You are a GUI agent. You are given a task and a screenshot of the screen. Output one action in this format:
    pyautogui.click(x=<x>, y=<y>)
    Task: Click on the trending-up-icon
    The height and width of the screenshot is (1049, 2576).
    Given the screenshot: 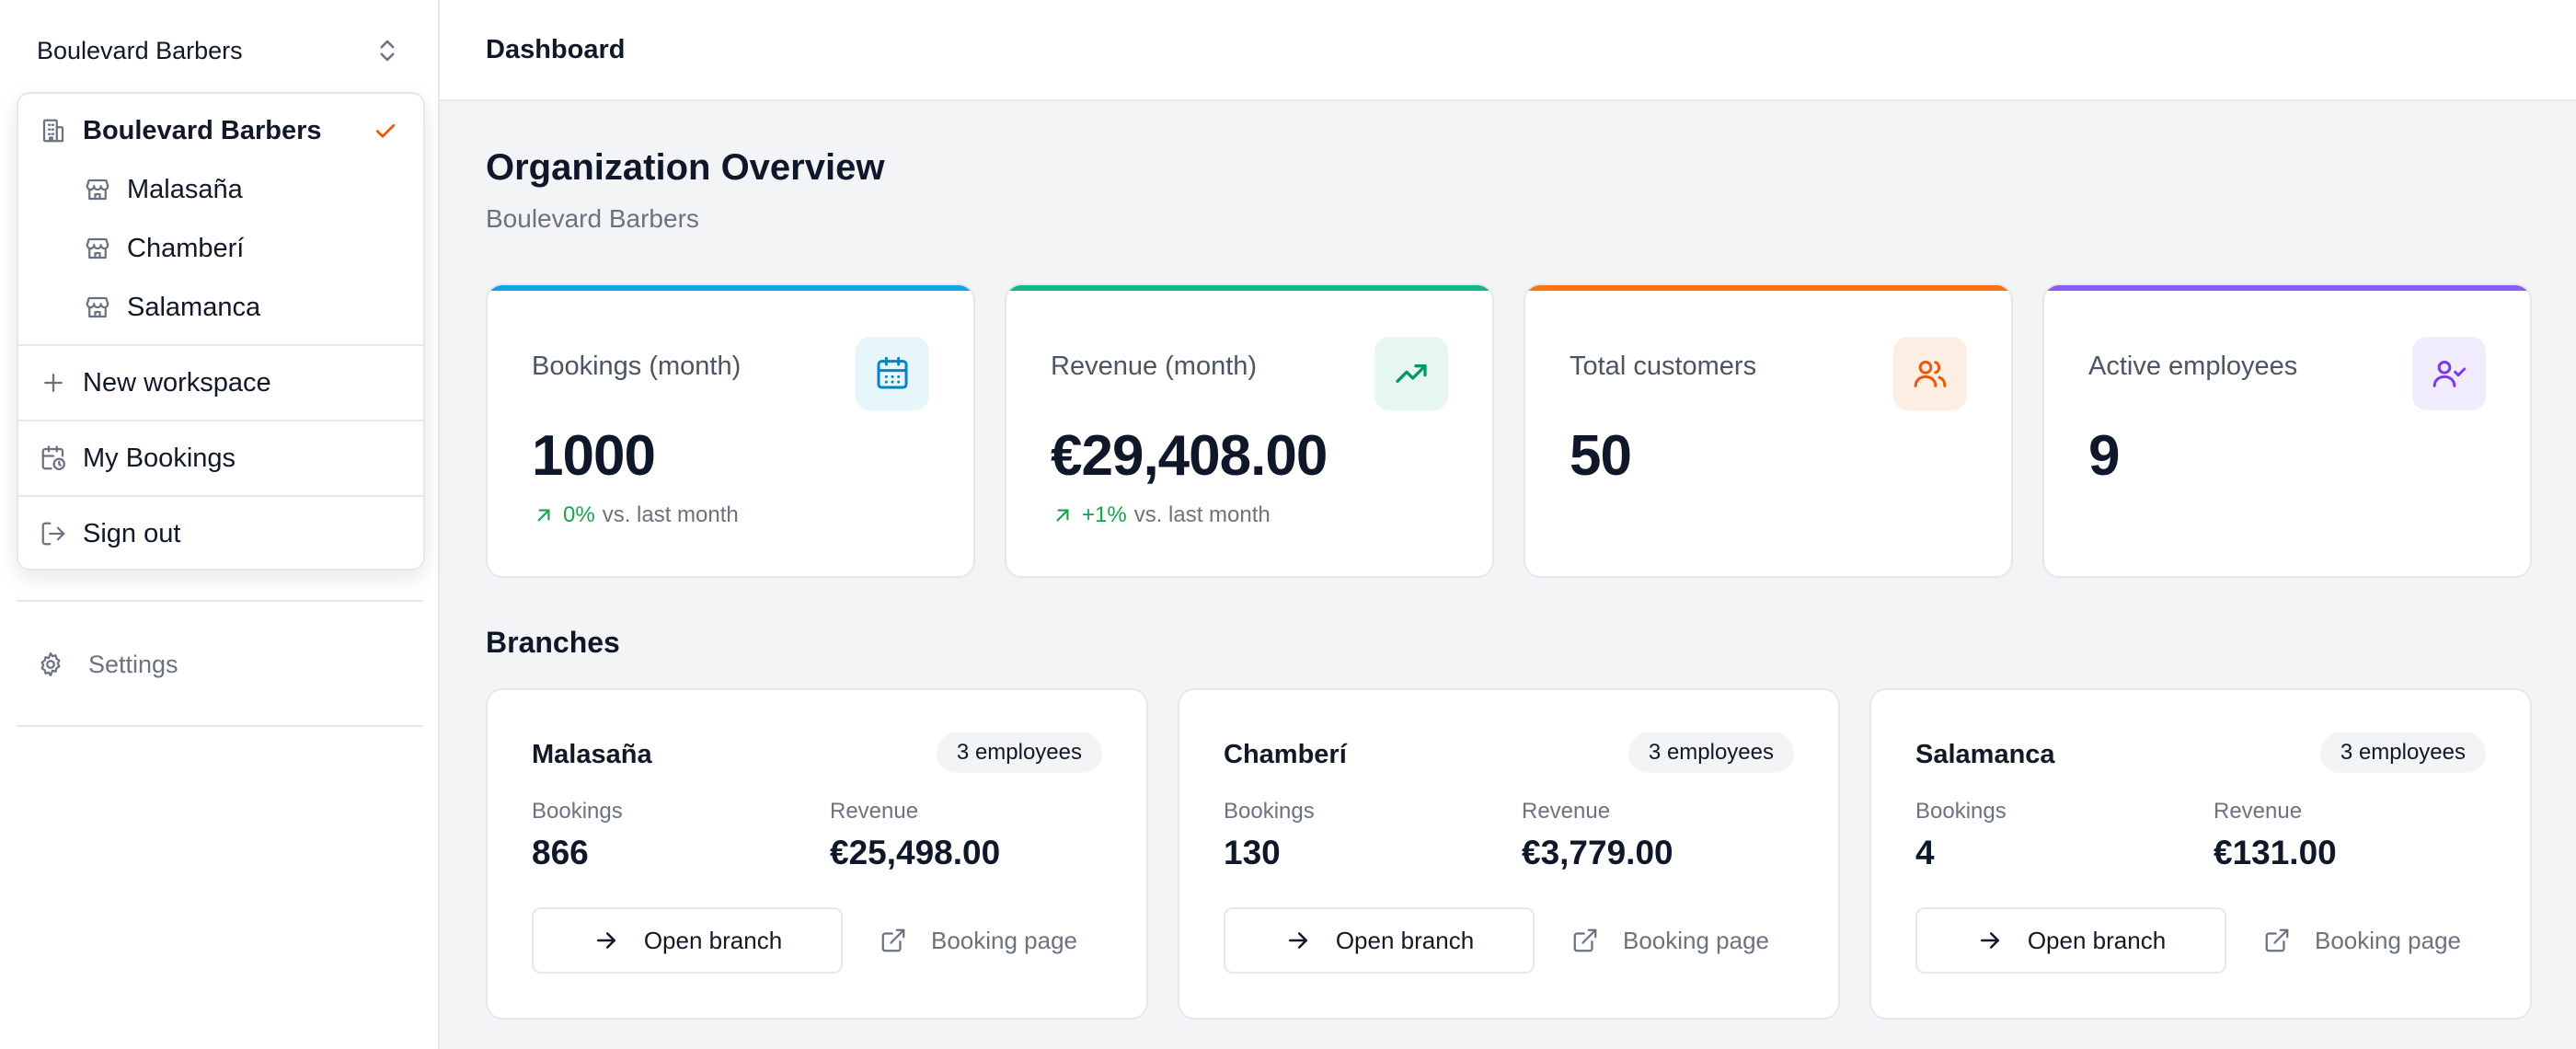 What is the action you would take?
    pyautogui.click(x=1411, y=373)
    